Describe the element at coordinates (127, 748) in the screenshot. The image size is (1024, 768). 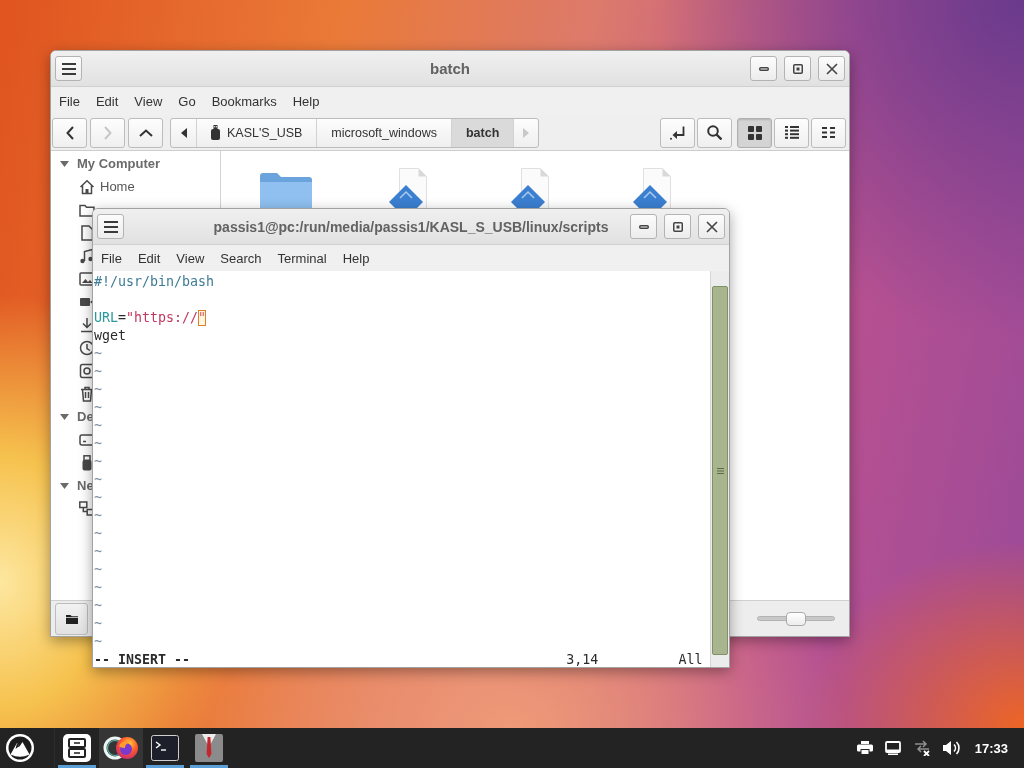
I see `flame-globe-icon` at that location.